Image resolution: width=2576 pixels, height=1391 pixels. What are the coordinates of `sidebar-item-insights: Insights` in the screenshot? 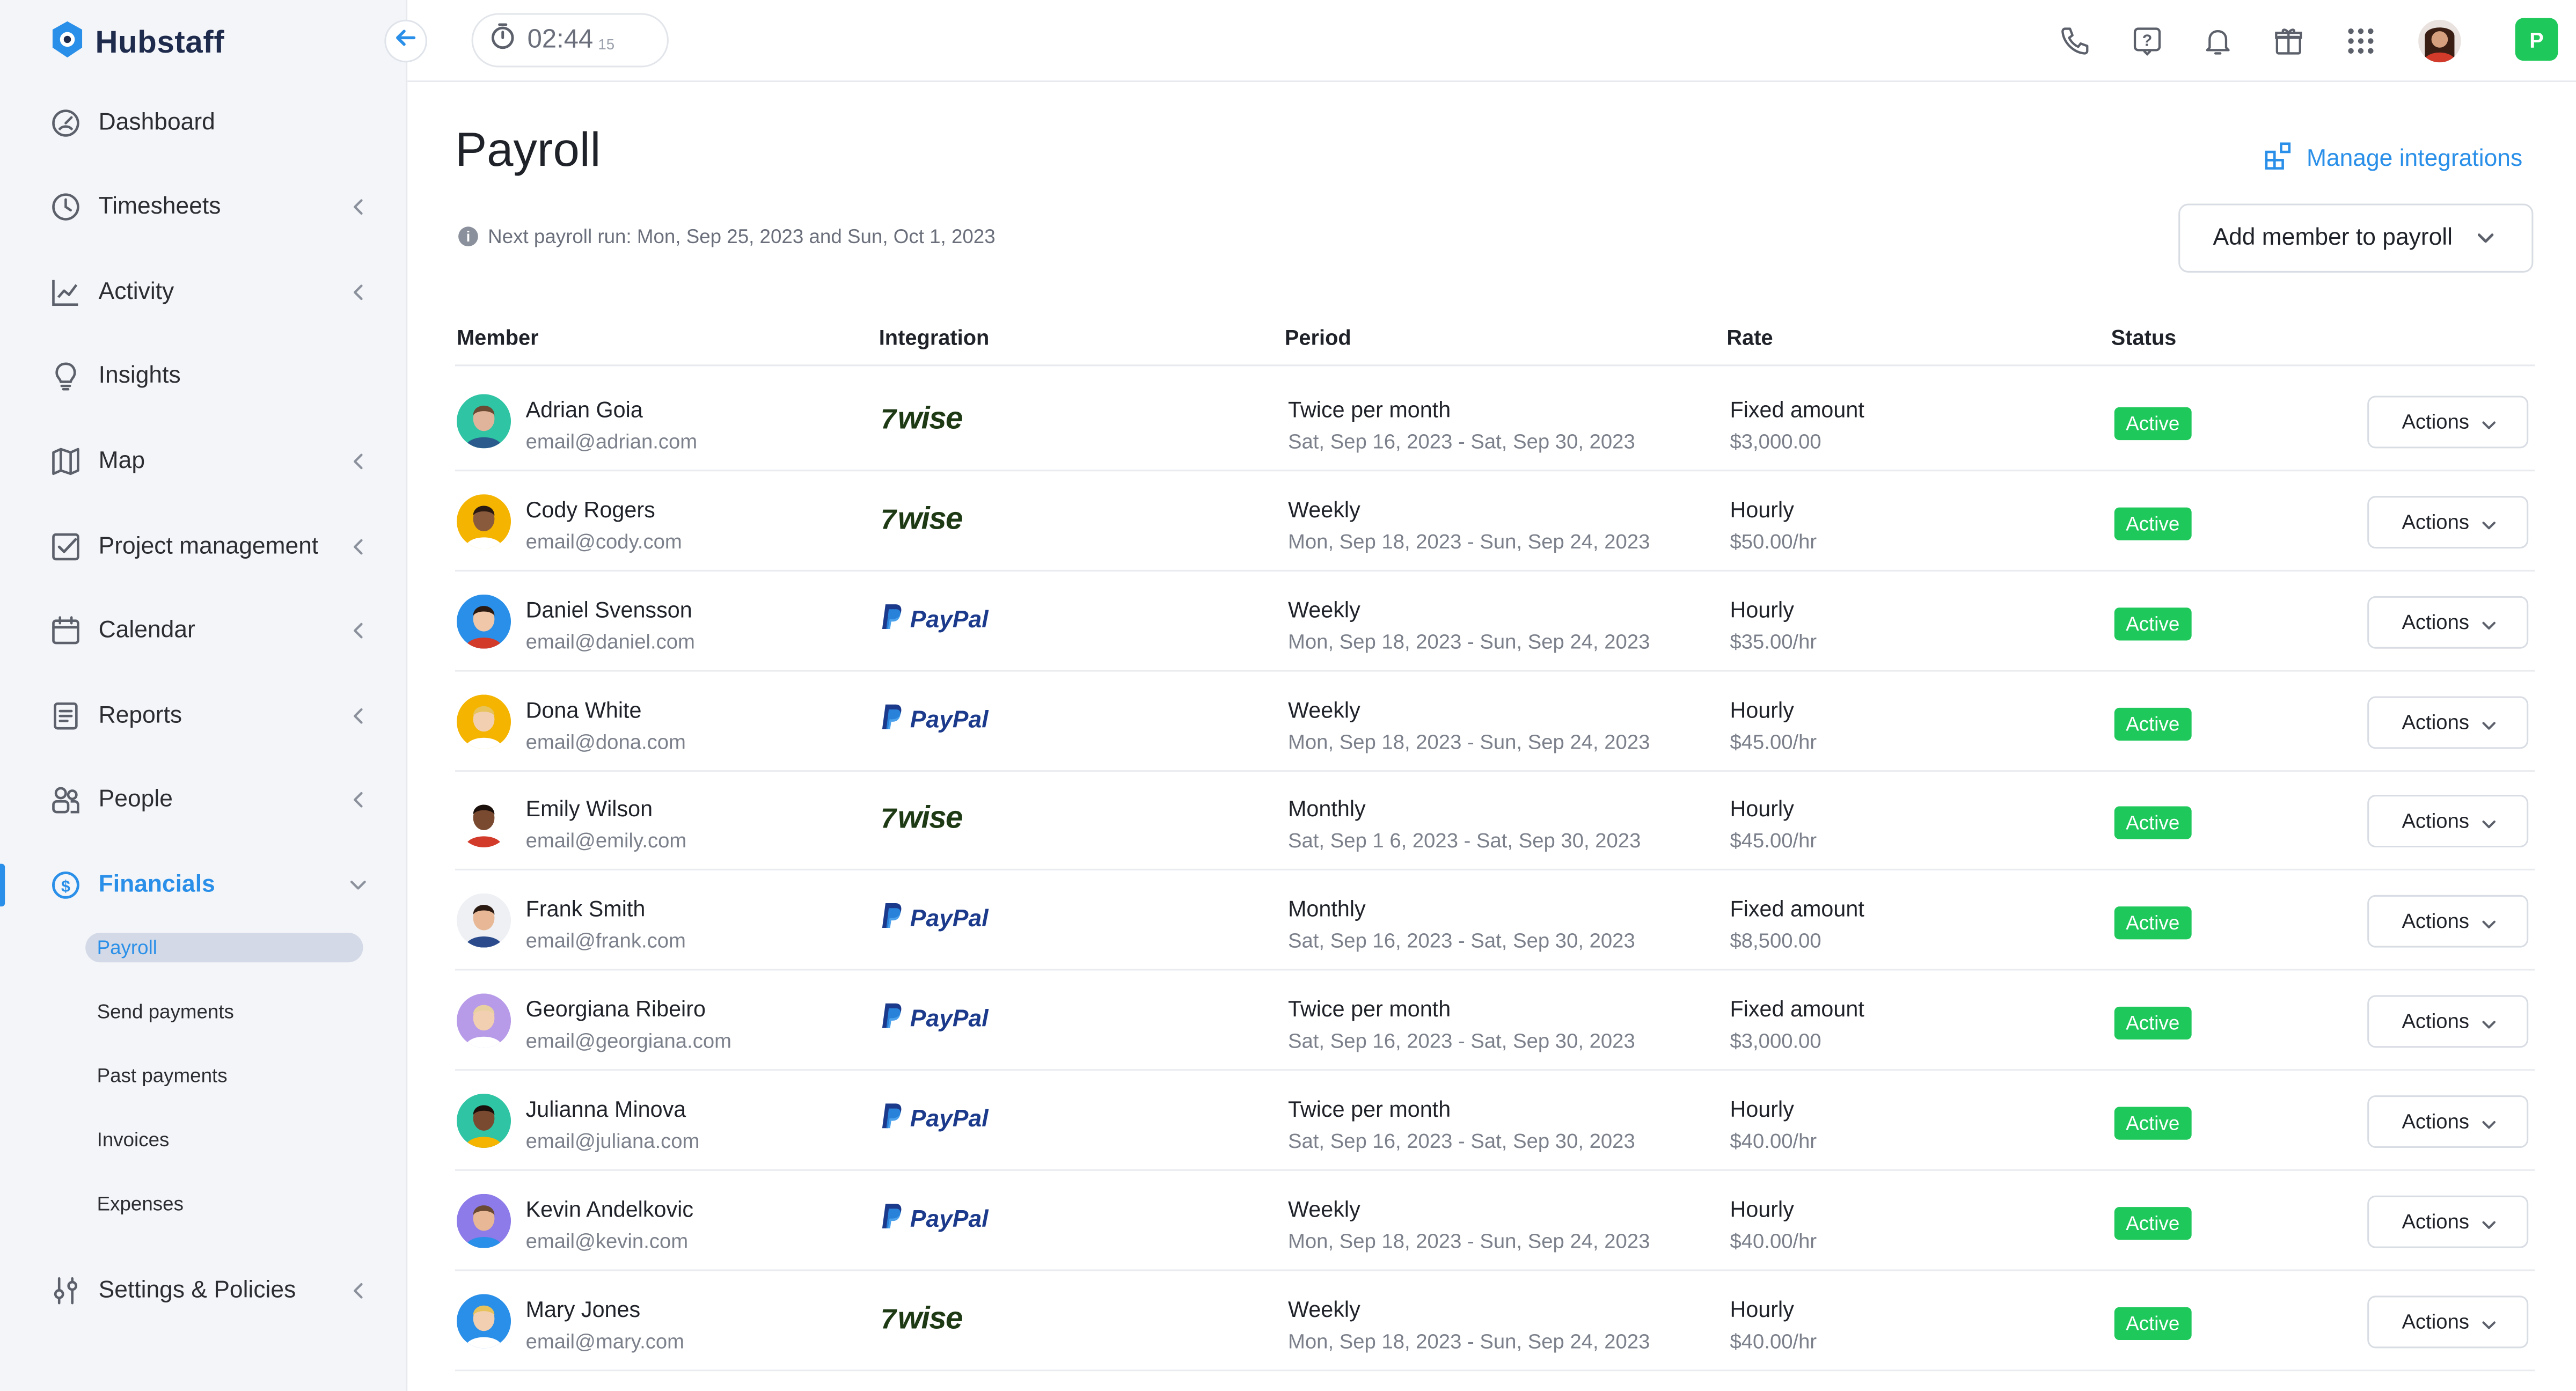 It's located at (210, 376).